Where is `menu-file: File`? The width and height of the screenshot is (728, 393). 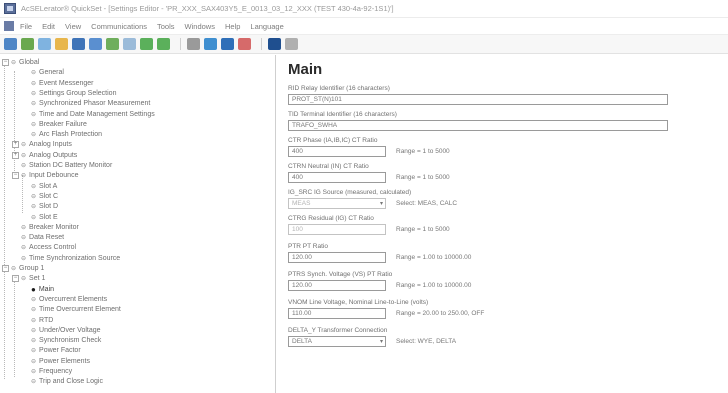
menu-file: File is located at coordinates (26, 26).